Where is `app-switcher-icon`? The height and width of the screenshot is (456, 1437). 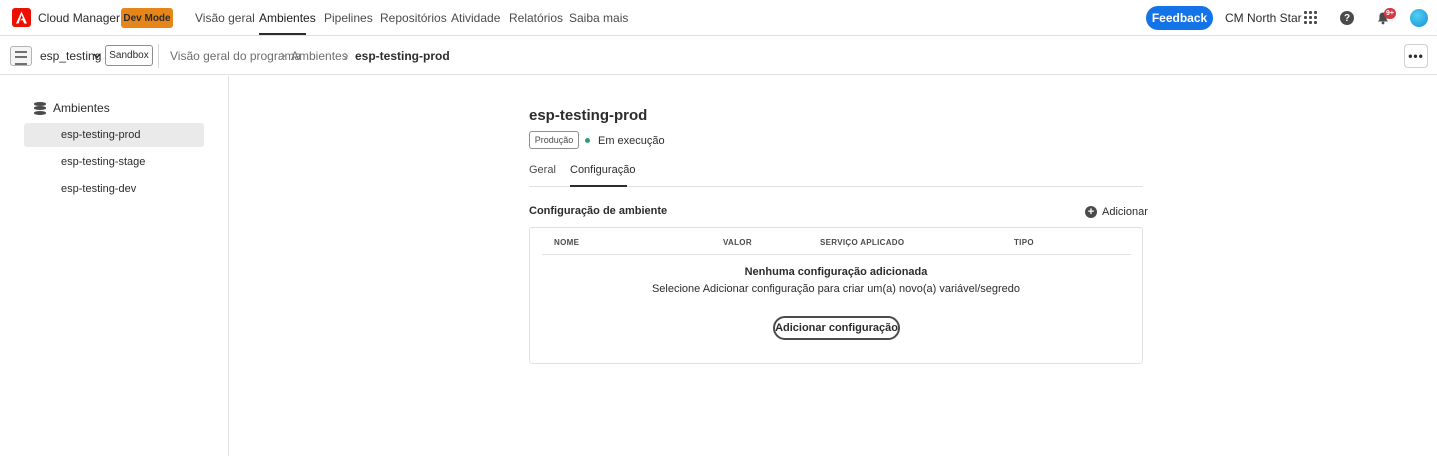
app-switcher-icon is located at coordinates (1310, 17).